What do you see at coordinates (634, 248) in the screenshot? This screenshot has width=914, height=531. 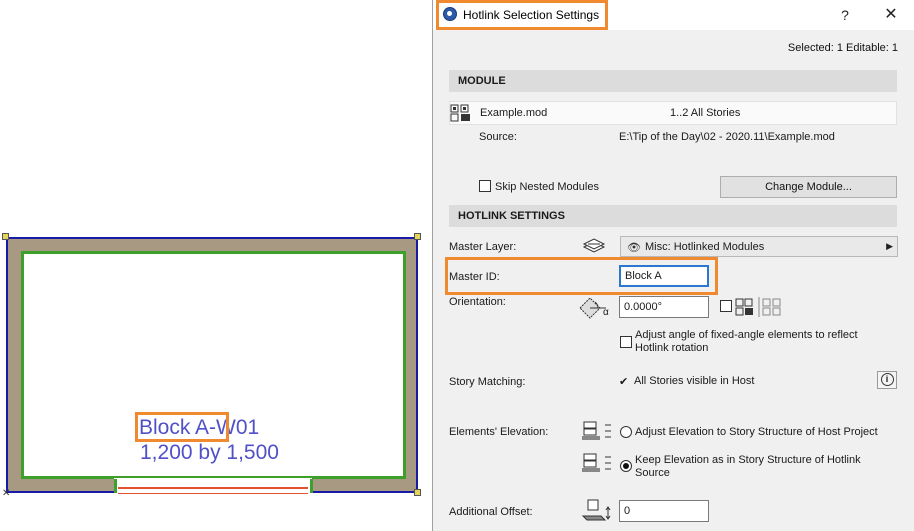 I see `eye-icon: 👁` at bounding box center [634, 248].